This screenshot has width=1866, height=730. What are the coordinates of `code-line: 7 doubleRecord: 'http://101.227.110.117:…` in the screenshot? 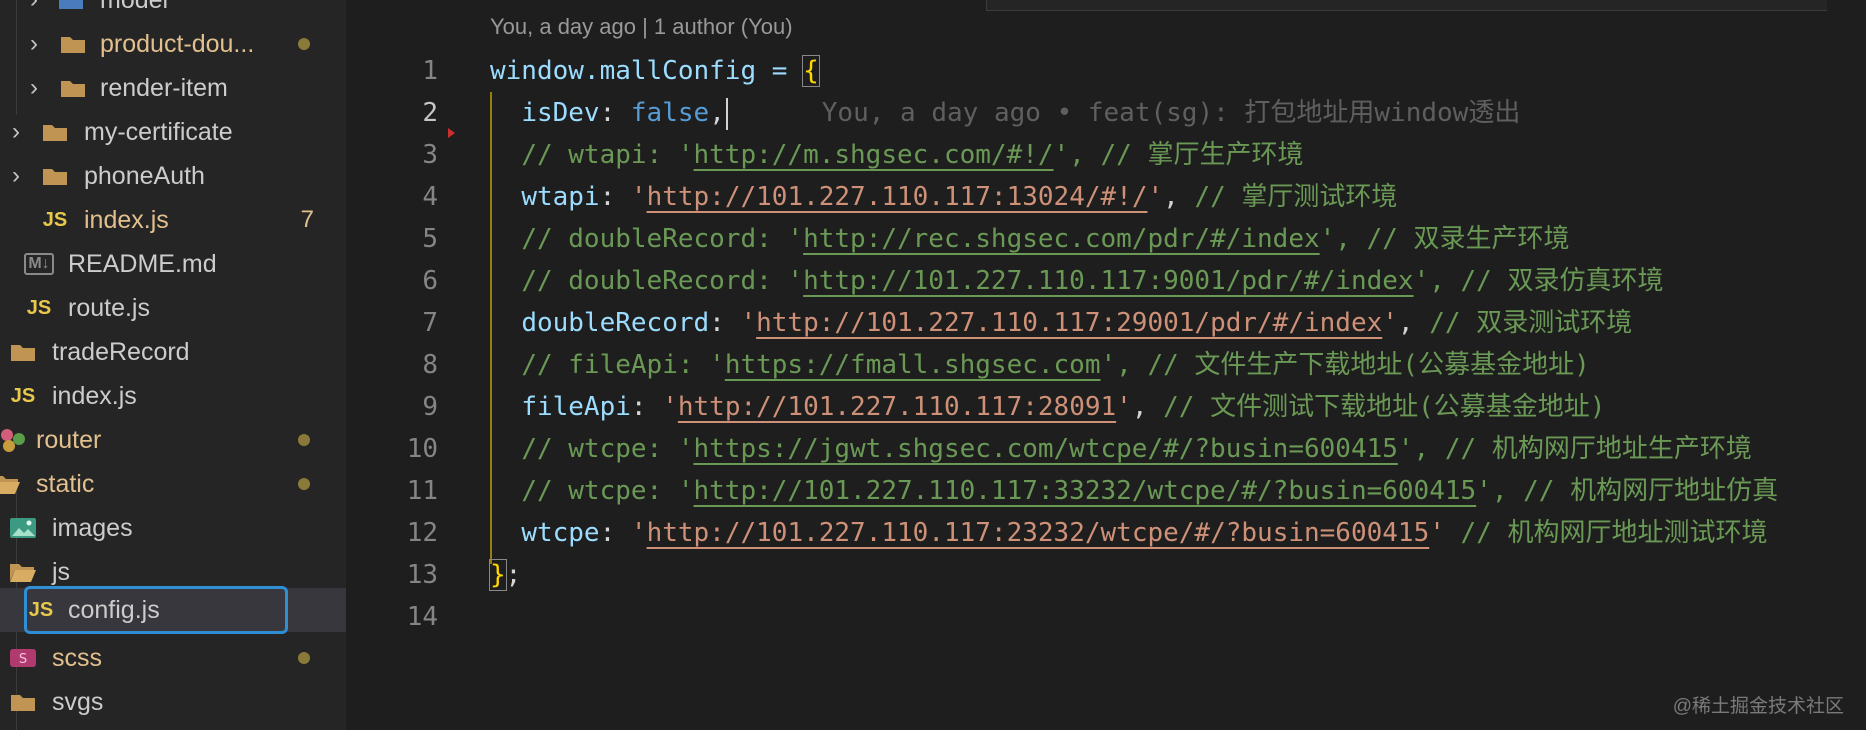 It's located at (1106, 323).